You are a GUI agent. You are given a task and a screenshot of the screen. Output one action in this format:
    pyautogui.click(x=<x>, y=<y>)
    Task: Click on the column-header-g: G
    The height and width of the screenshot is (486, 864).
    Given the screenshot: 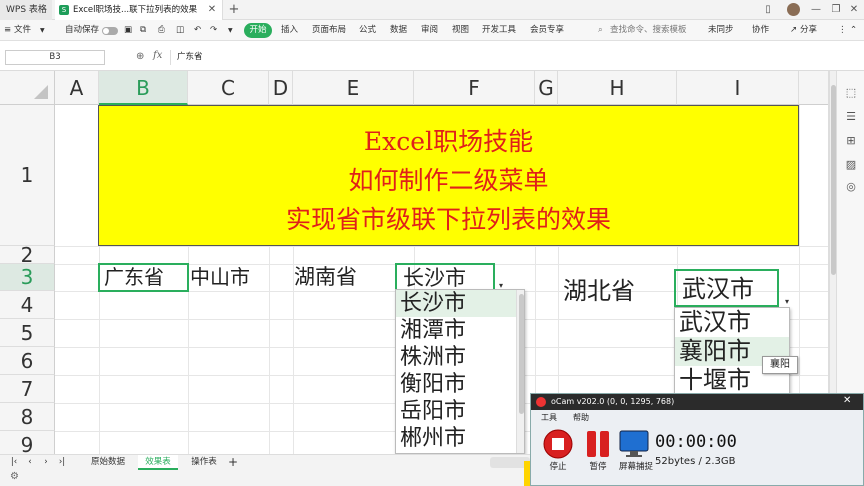 What is the action you would take?
    pyautogui.click(x=546, y=88)
    